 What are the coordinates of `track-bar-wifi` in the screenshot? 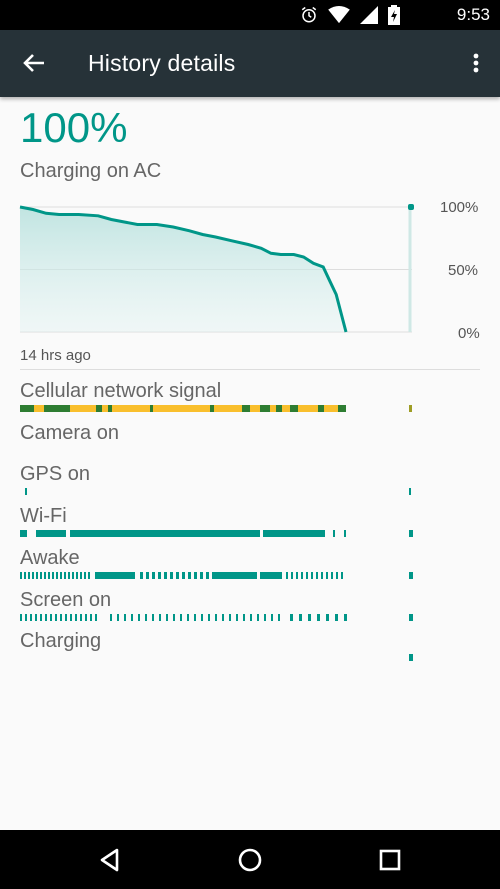 It's located at (216, 533).